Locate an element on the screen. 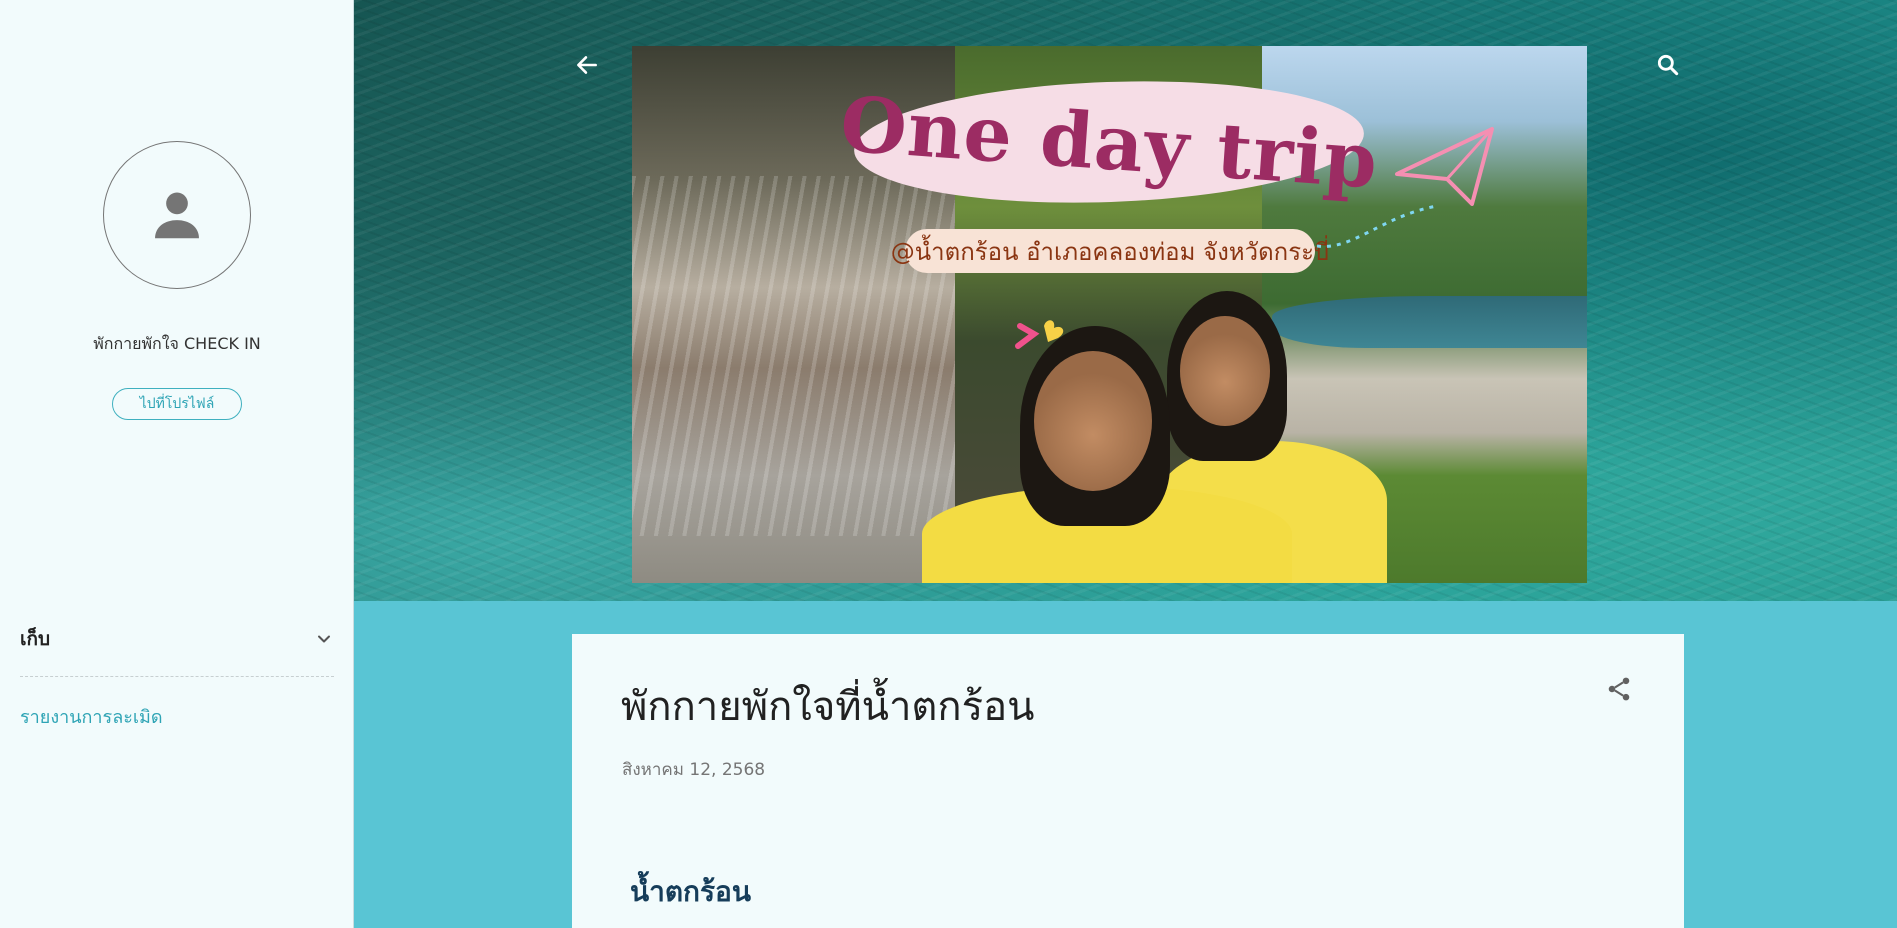 The image size is (1897, 928). banner-subtitle-pill: @น้ำตกร้อน อำเภอคลองท่อม จังหวัดกระบี่ is located at coordinates (1110, 251).